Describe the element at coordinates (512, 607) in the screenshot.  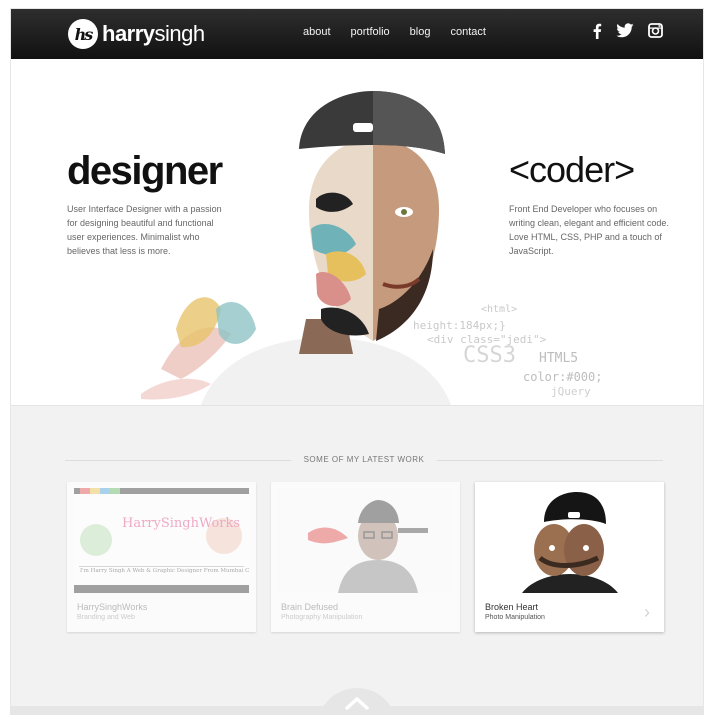
I see `work-card-title: Broken Heart` at that location.